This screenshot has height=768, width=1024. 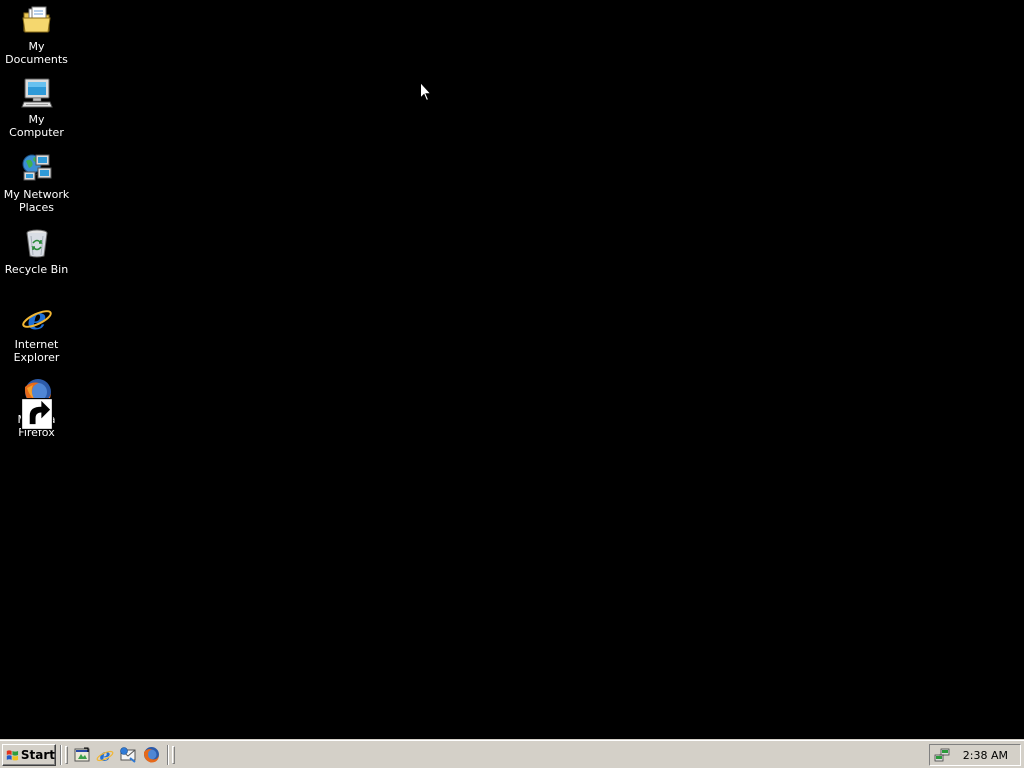 I want to click on computer-icon, so click(x=36, y=93).